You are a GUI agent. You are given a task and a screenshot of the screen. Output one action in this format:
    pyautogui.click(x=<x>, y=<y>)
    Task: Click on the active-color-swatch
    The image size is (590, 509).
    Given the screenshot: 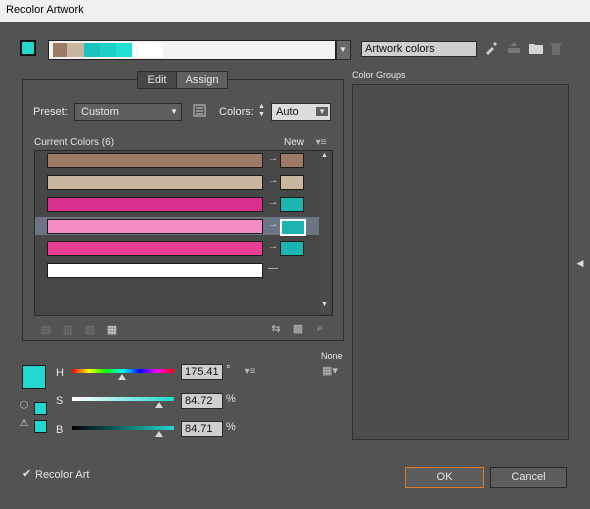 What is the action you would take?
    pyautogui.click(x=28, y=48)
    